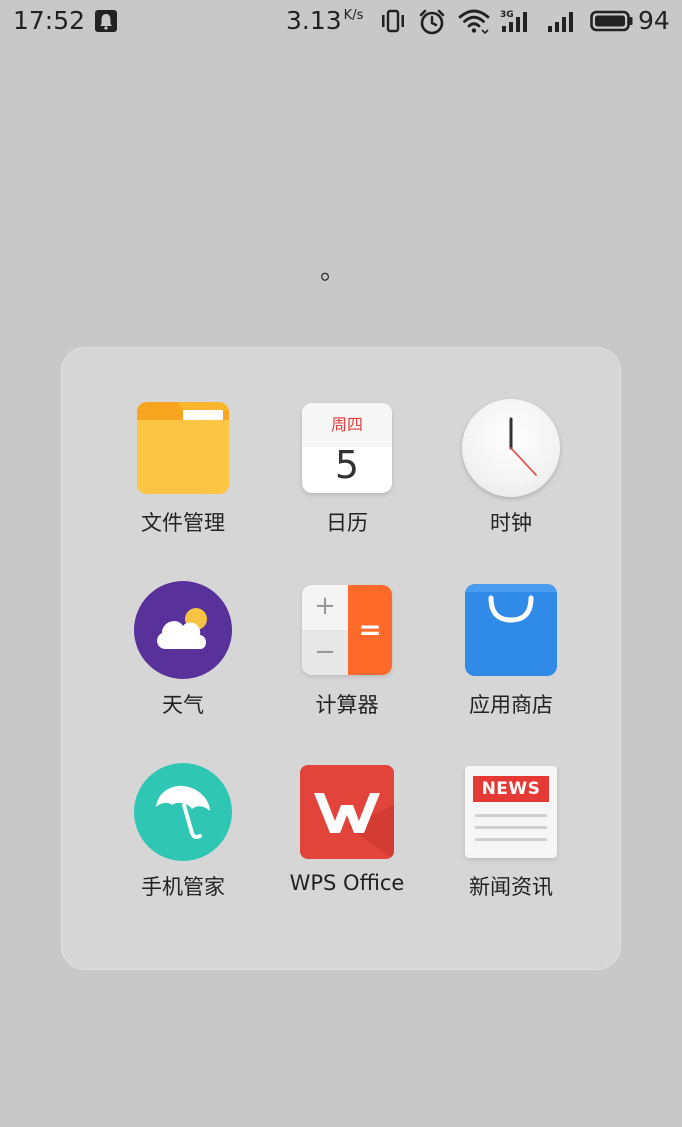 Image resolution: width=682 pixels, height=1127 pixels. Describe the element at coordinates (511, 705) in the screenshot. I see `app-label: 应用商店` at that location.